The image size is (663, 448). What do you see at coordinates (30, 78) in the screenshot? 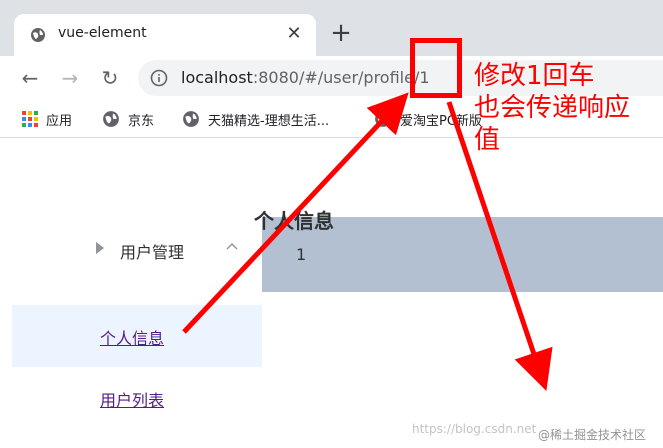
I see `back-button: ←` at bounding box center [30, 78].